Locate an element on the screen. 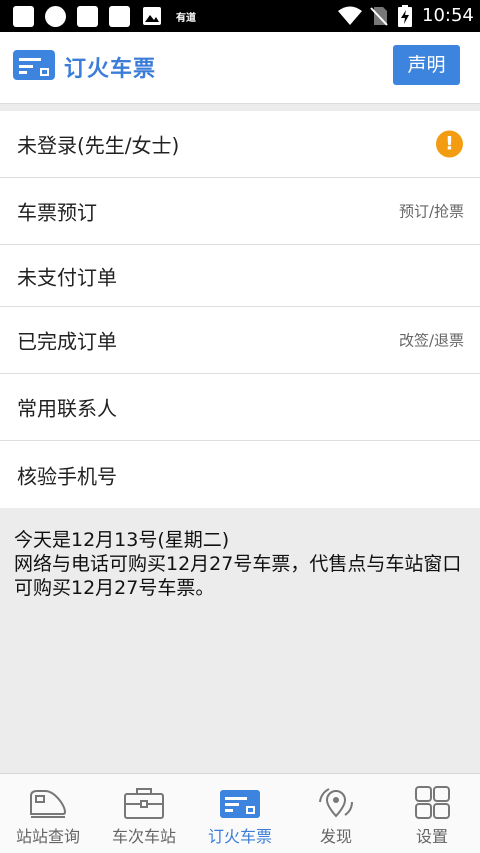 This screenshot has height=853, width=480. tab-book-ticket: 订火车票 is located at coordinates (240, 813).